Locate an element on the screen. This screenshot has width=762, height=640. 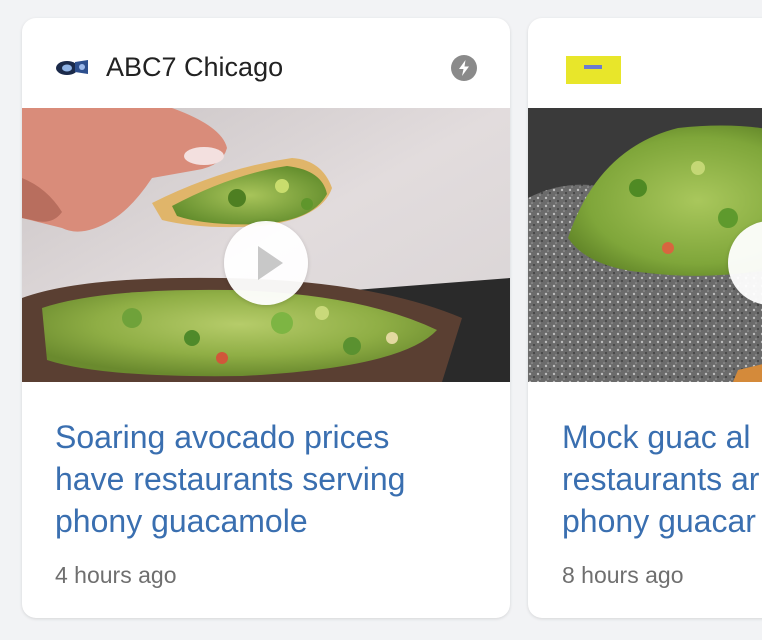
headline-line: Soaring avocado prices is located at coordinates (265, 437).